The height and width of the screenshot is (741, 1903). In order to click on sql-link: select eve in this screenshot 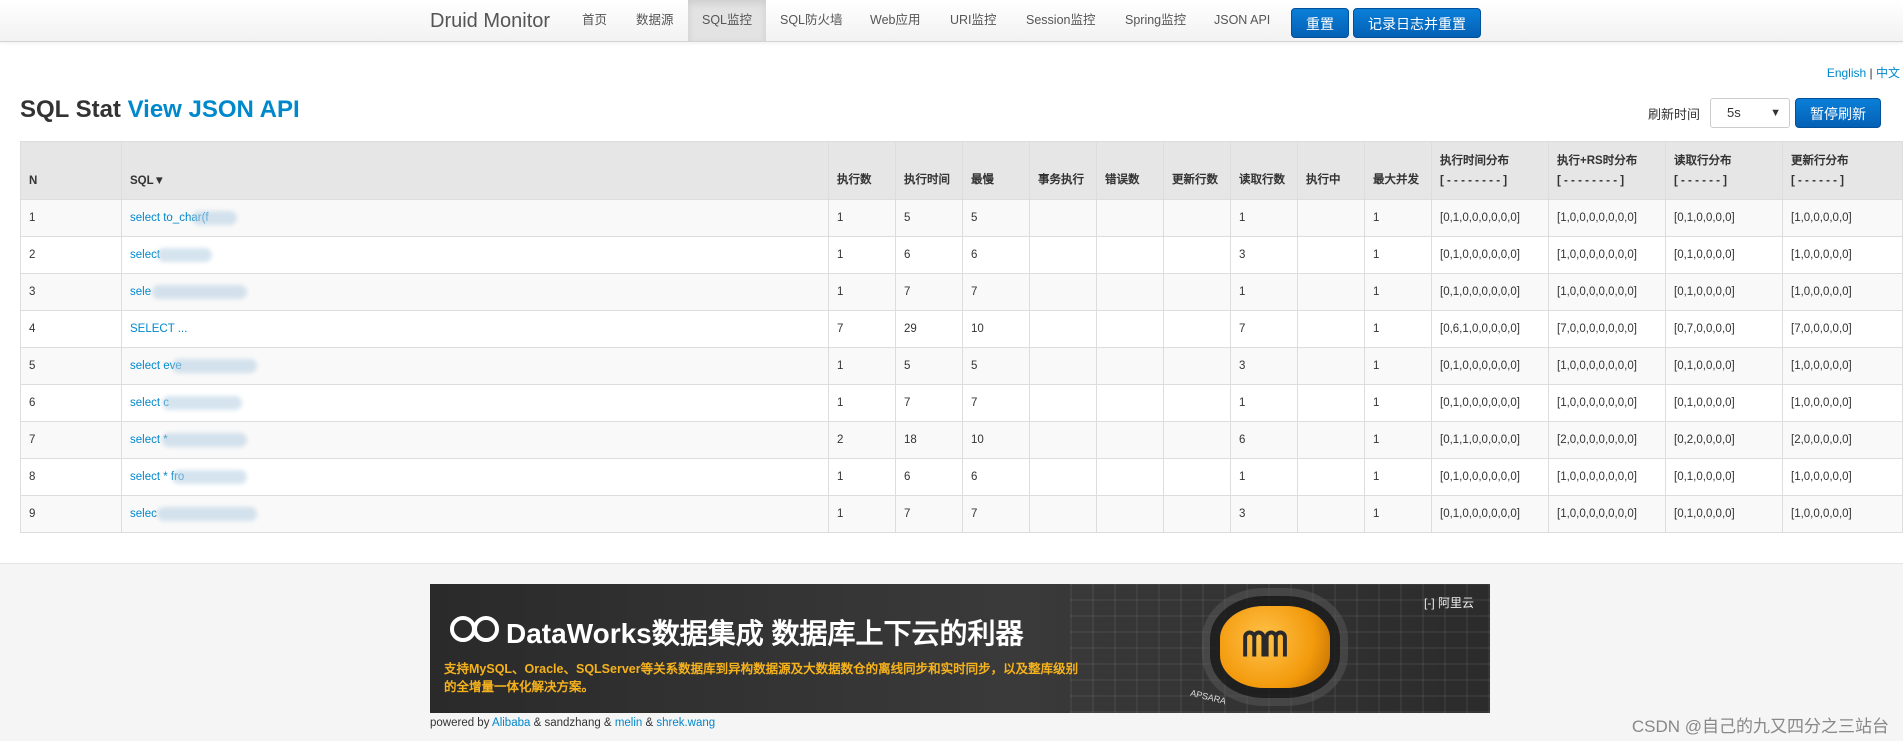, I will do `click(475, 366)`.